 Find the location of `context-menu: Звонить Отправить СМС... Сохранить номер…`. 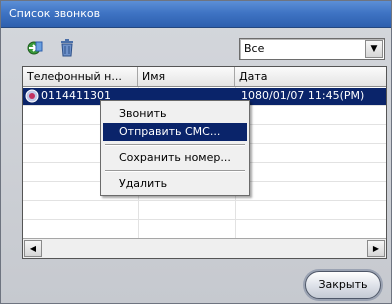

context-menu: Звонить Отправить СМС... Сохранить номер… is located at coordinates (175, 148).